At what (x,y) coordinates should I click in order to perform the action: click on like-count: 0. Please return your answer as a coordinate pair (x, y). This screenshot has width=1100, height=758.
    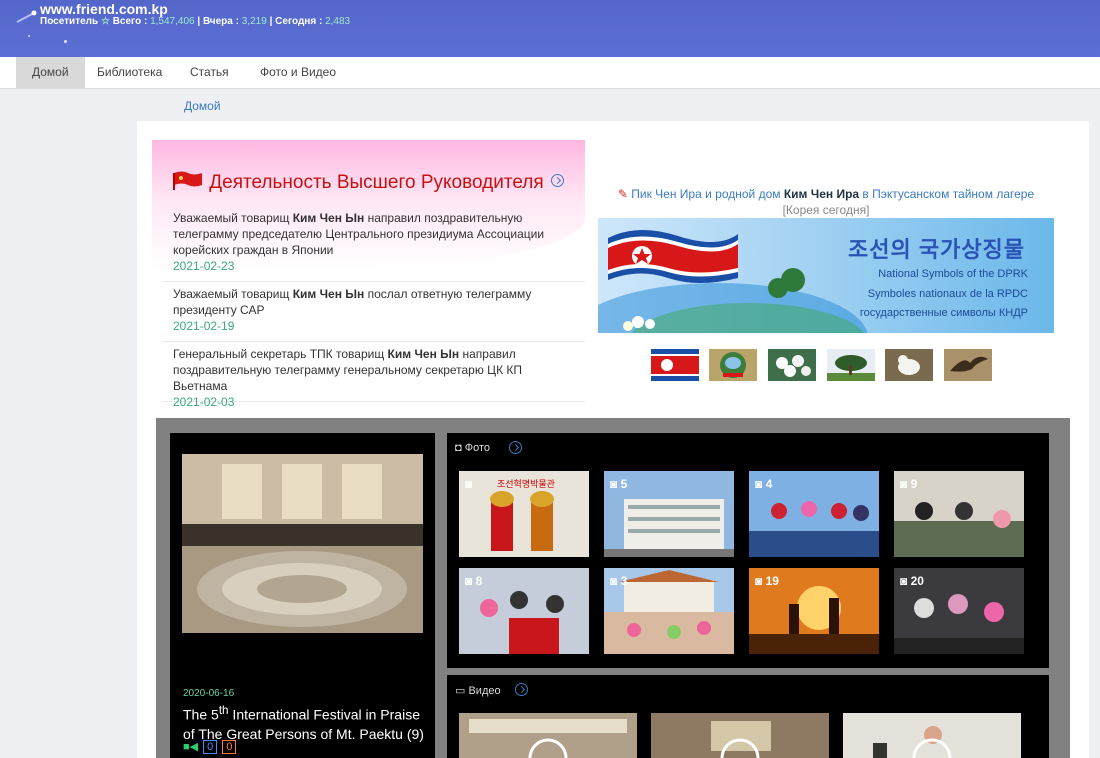
    Looking at the image, I should click on (229, 747).